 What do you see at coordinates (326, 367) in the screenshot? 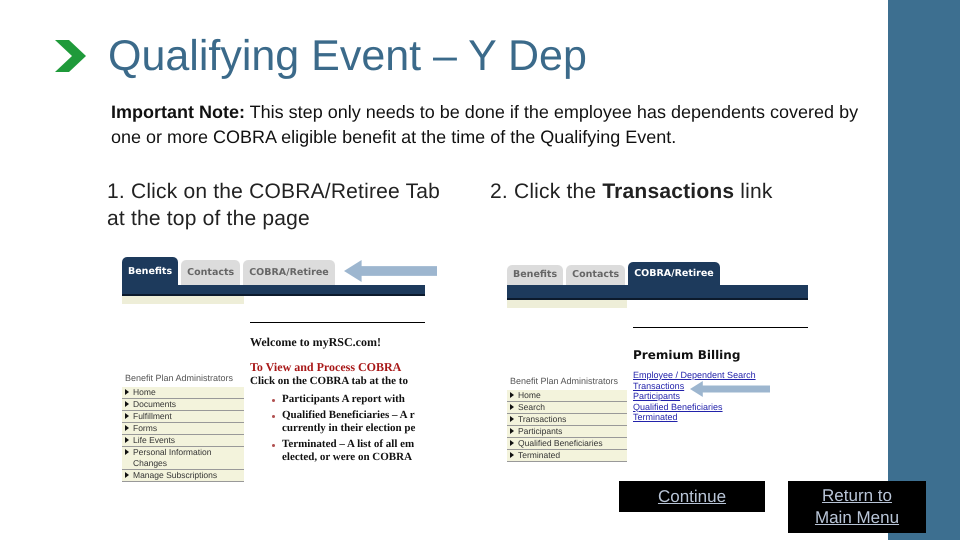
I see `section-heading: To View and Process COBRA` at bounding box center [326, 367].